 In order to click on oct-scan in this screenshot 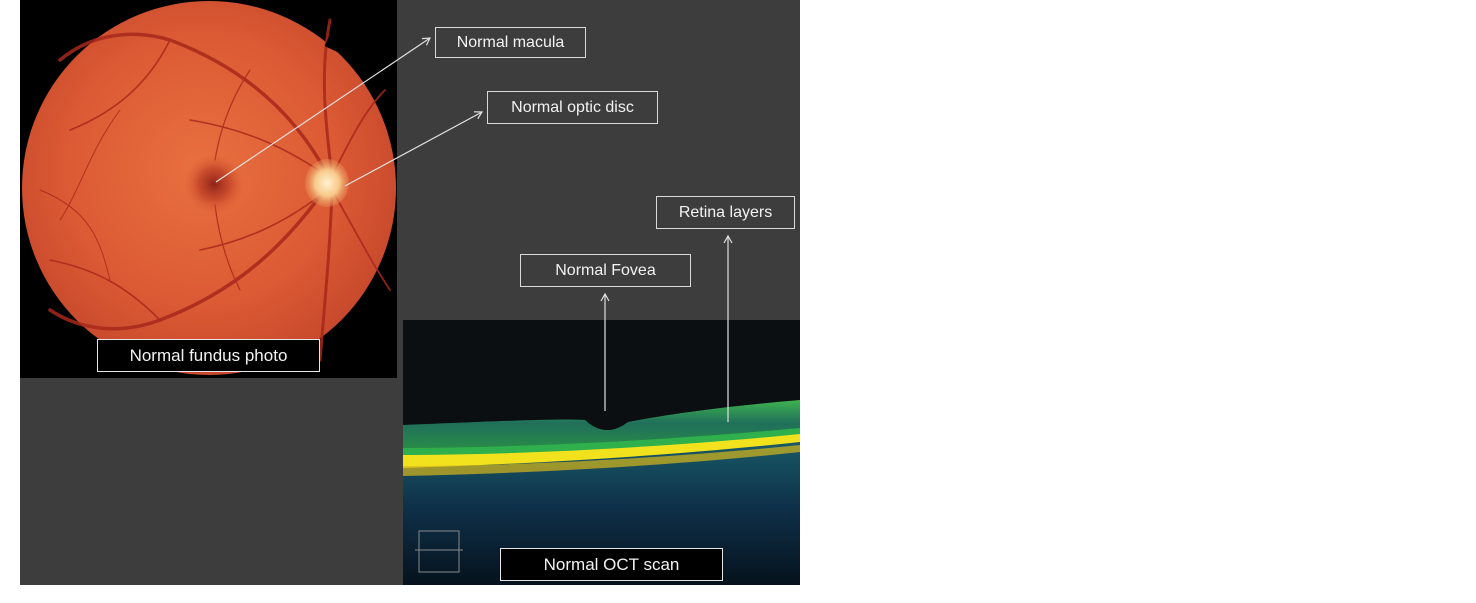, I will do `click(601, 452)`.